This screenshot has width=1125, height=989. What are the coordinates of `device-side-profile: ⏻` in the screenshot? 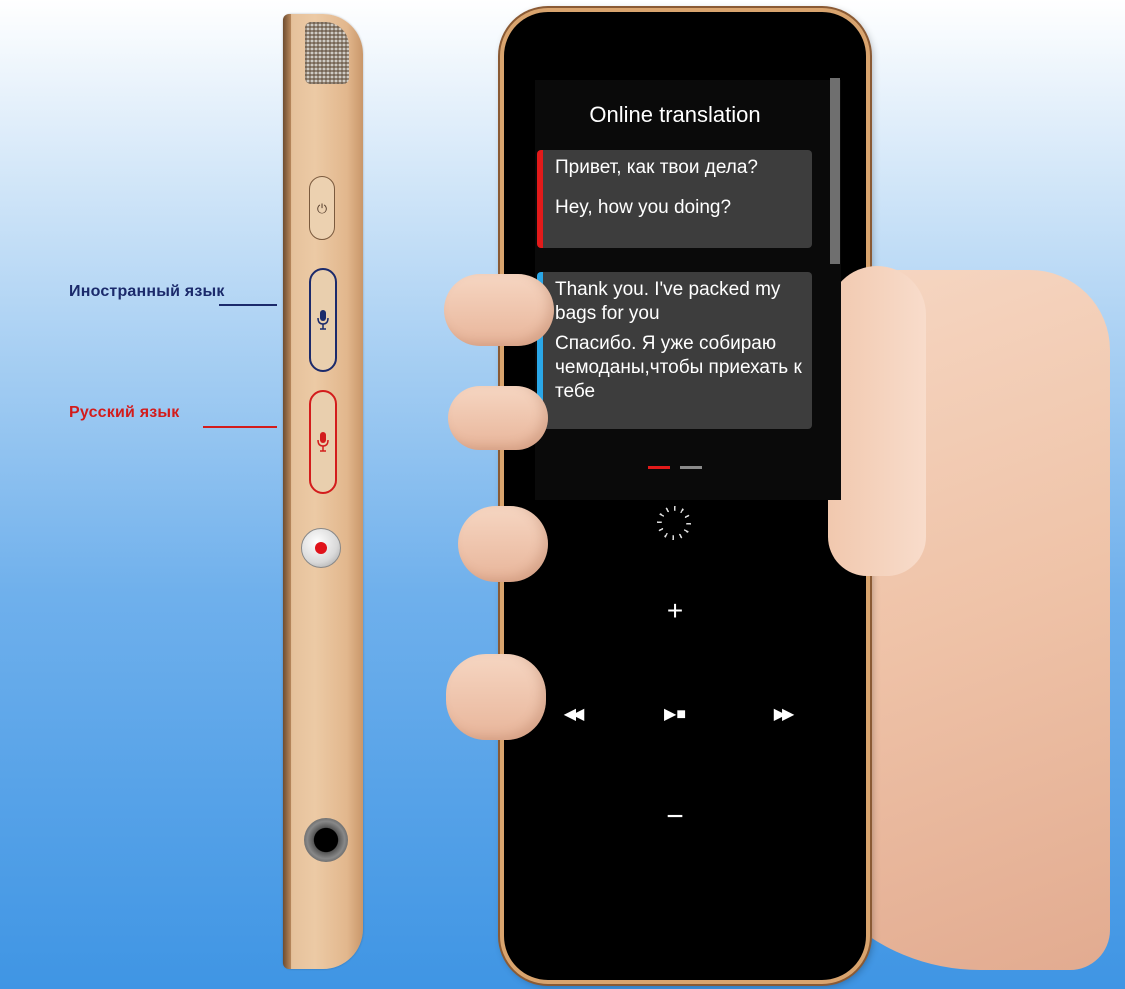 It's located at (323, 491).